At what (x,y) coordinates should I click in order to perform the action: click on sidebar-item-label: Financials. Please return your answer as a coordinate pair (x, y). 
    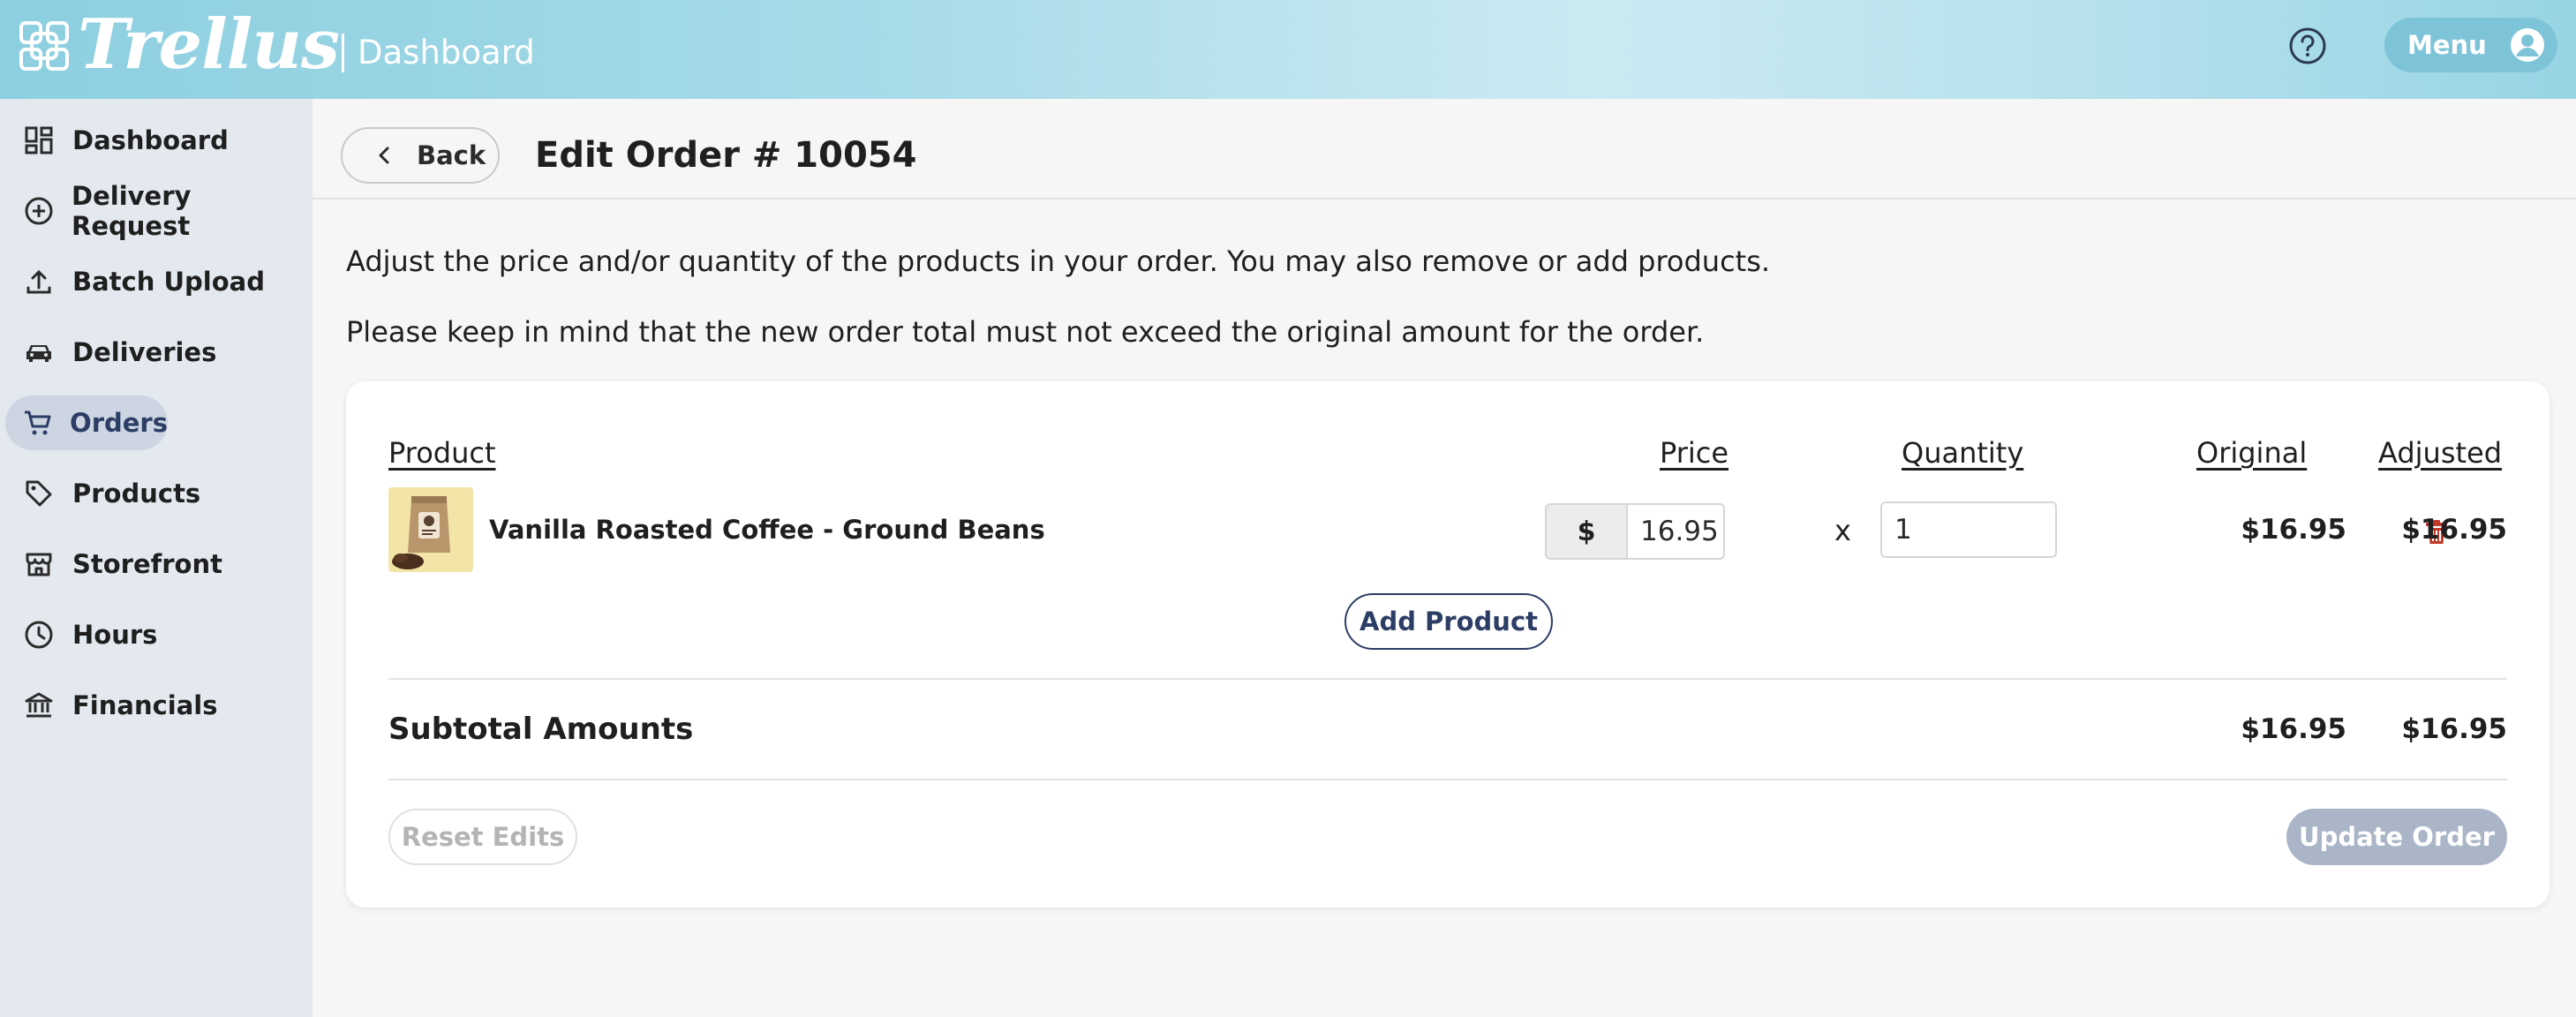
    Looking at the image, I should click on (145, 705).